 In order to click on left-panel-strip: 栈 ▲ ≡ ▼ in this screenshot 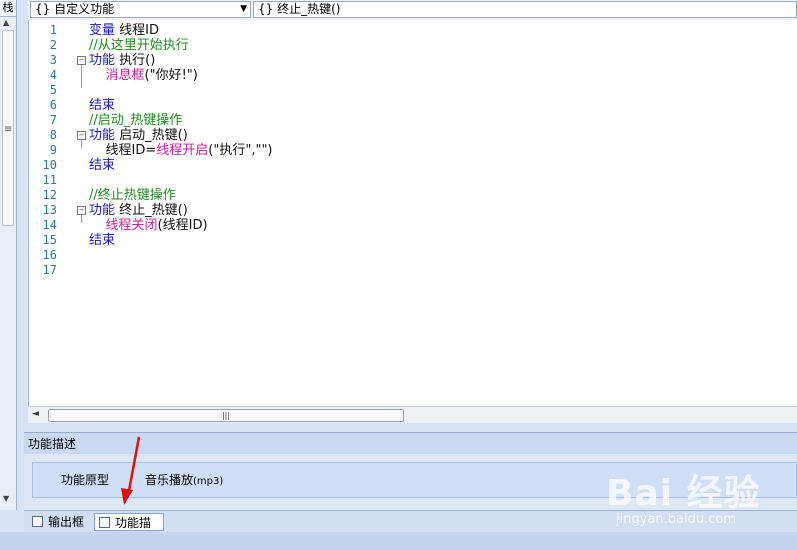, I will do `click(8, 255)`.